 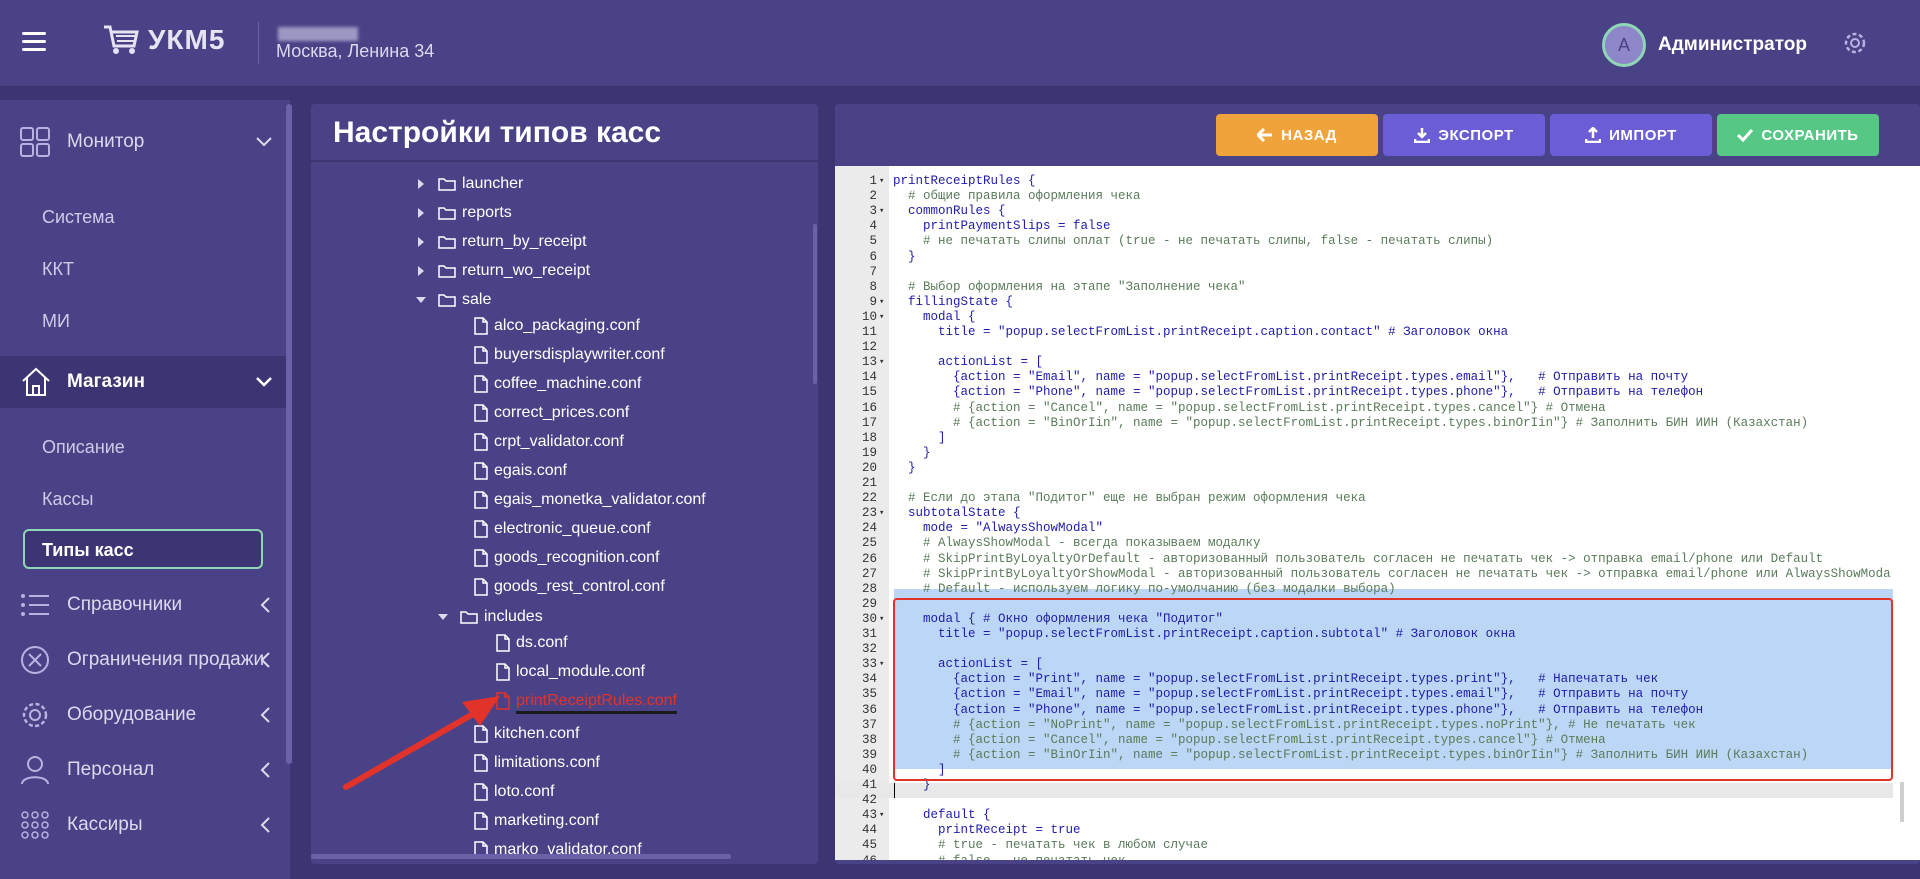 I want to click on sidebar-item-personnel: Персонал, so click(x=145, y=770).